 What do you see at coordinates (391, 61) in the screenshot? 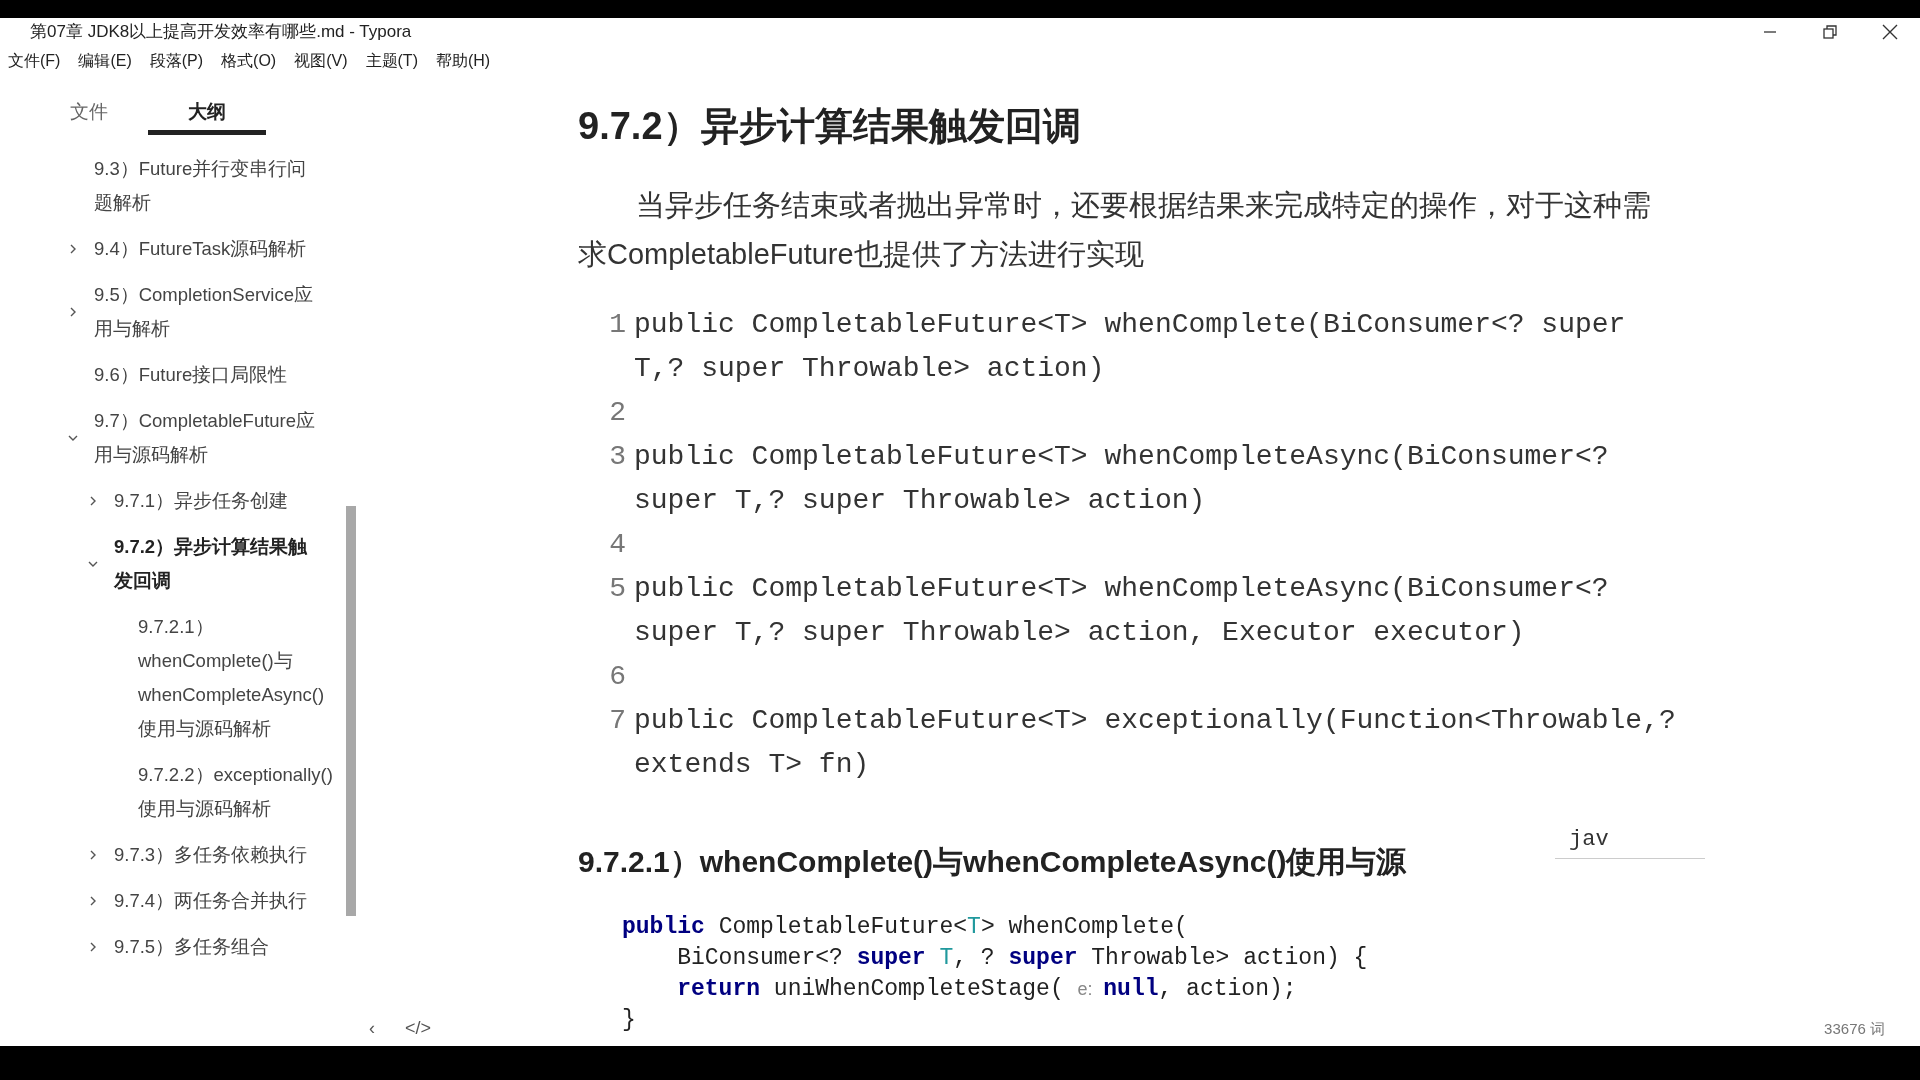
I see `menu-item: 主题(T)` at bounding box center [391, 61].